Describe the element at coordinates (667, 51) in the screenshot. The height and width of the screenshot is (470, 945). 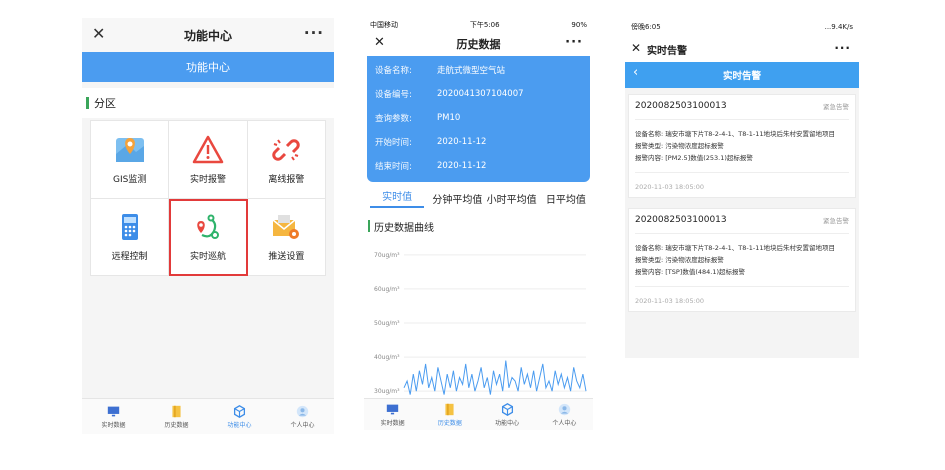
I see `page-title: 实时告警` at that location.